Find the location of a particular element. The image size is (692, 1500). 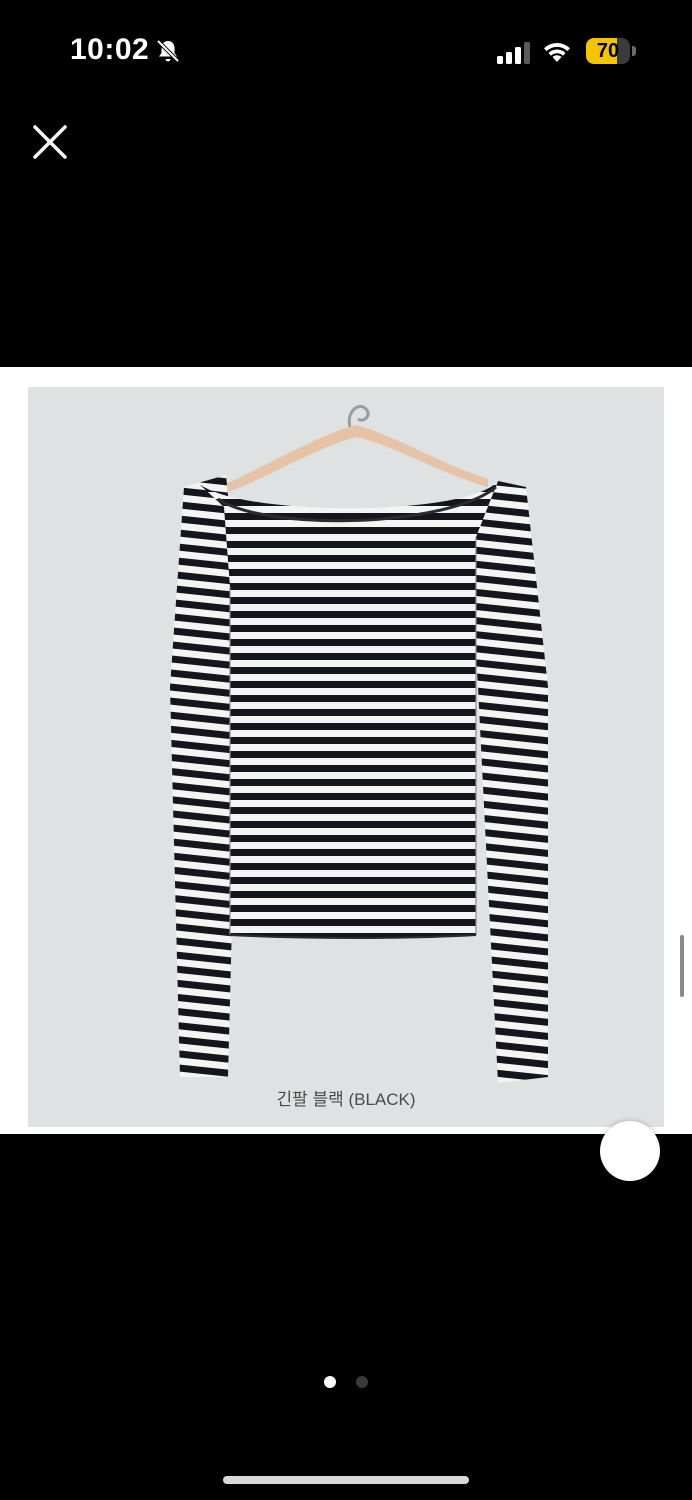

status-time: 10:02 is located at coordinates (110, 49).